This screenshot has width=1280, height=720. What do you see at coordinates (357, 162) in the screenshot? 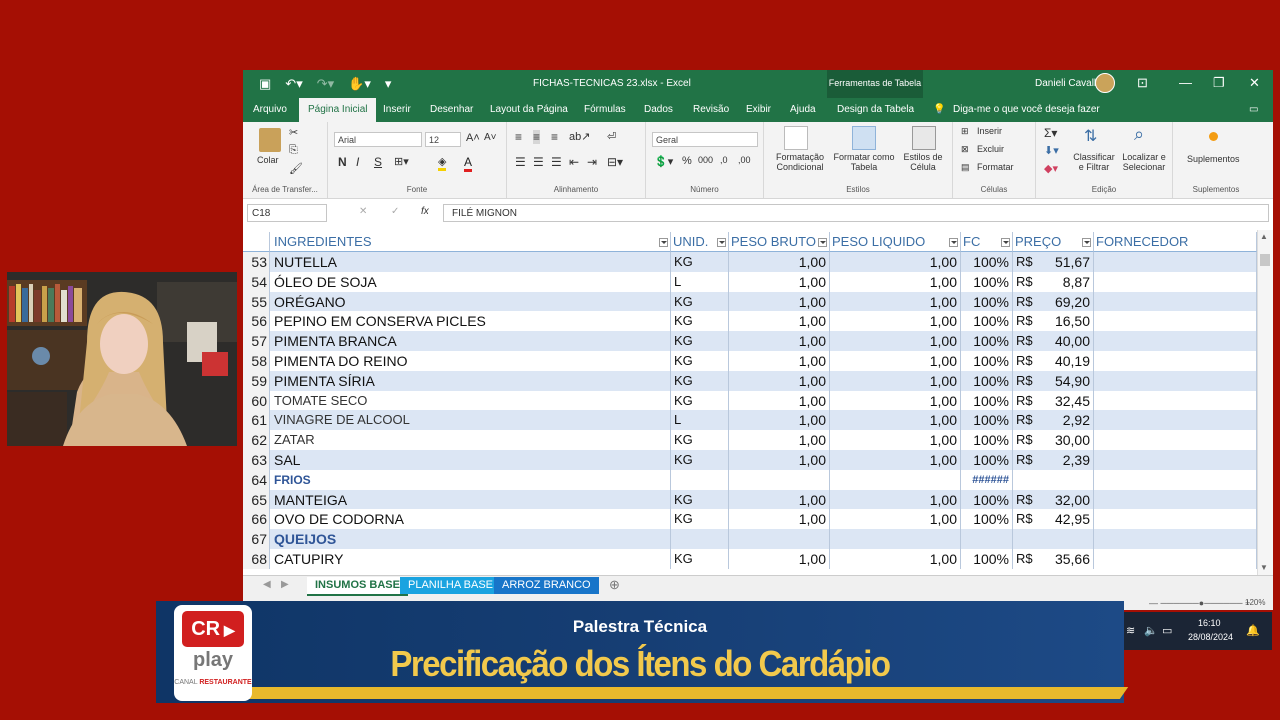
I see `italic-button: I` at bounding box center [357, 162].